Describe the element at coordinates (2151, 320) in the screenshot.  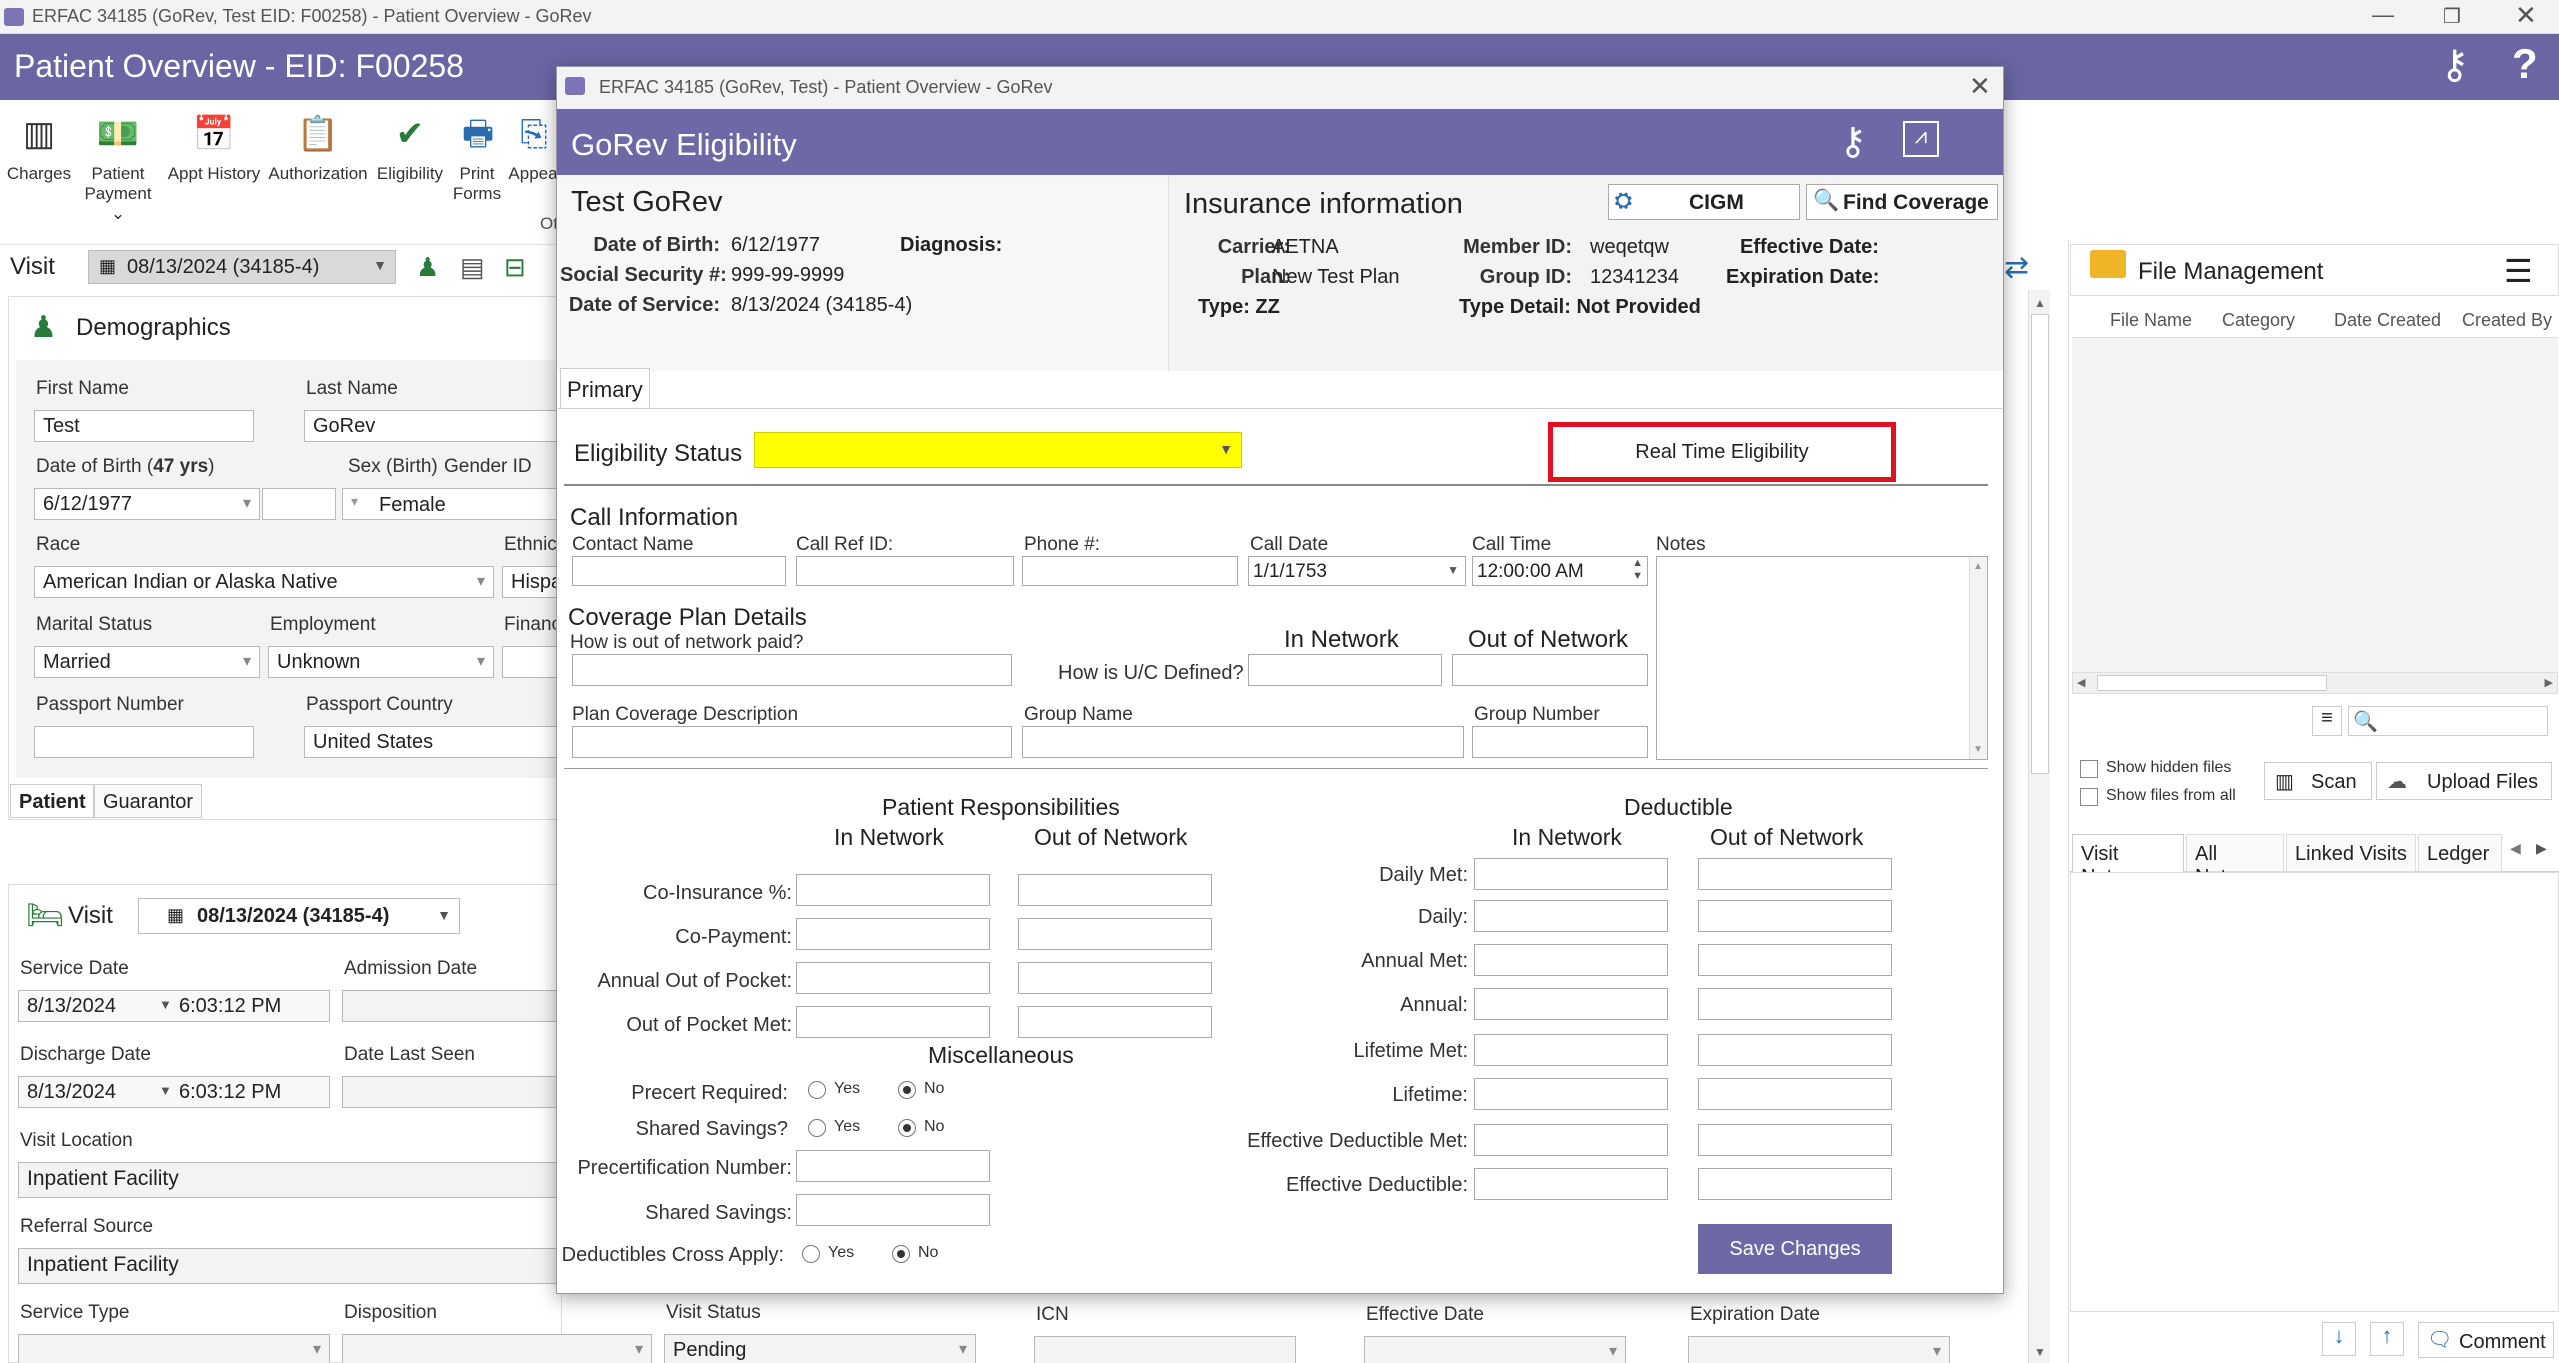
I see `col-file-name: File Name` at that location.